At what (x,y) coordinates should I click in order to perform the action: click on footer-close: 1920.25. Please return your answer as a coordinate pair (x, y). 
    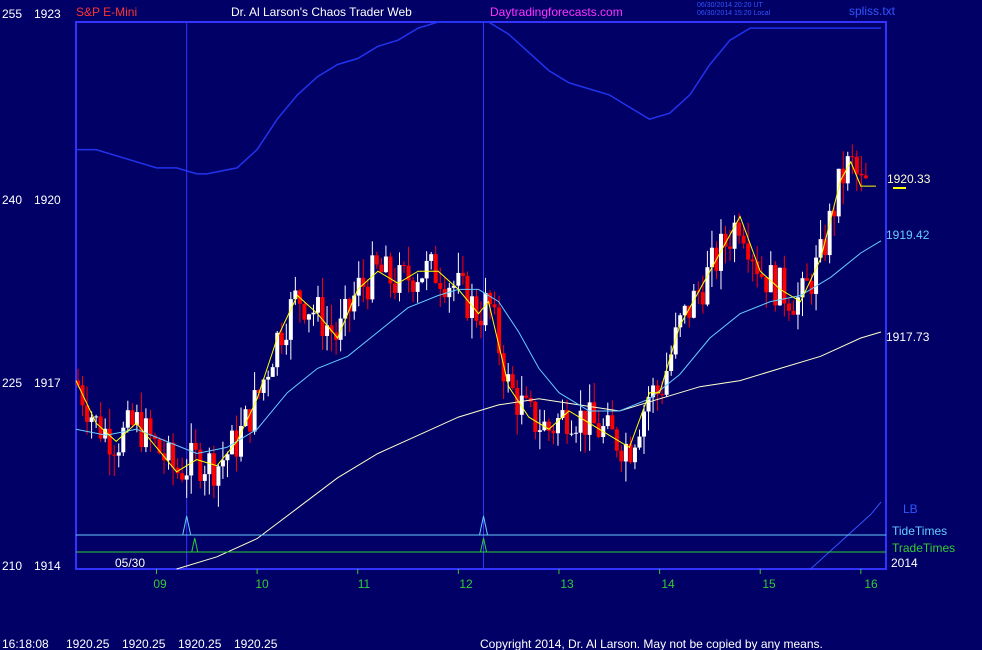
    Looking at the image, I should click on (256, 643).